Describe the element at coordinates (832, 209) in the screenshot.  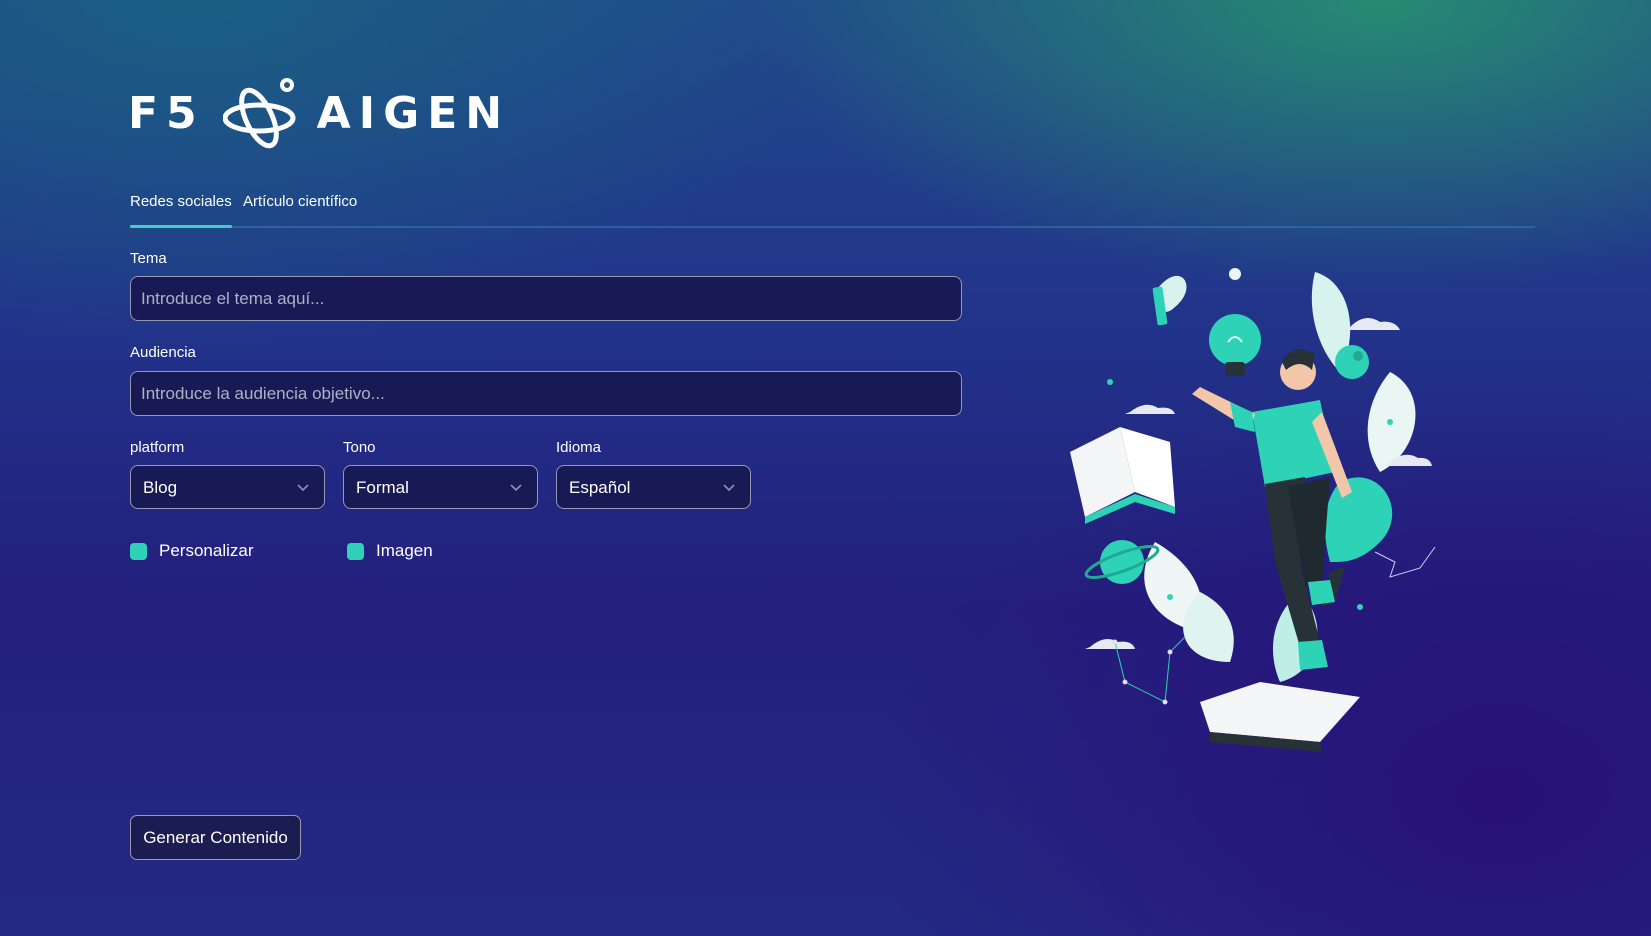
I see `tab-bar: Redes sociales Artículo científico` at that location.